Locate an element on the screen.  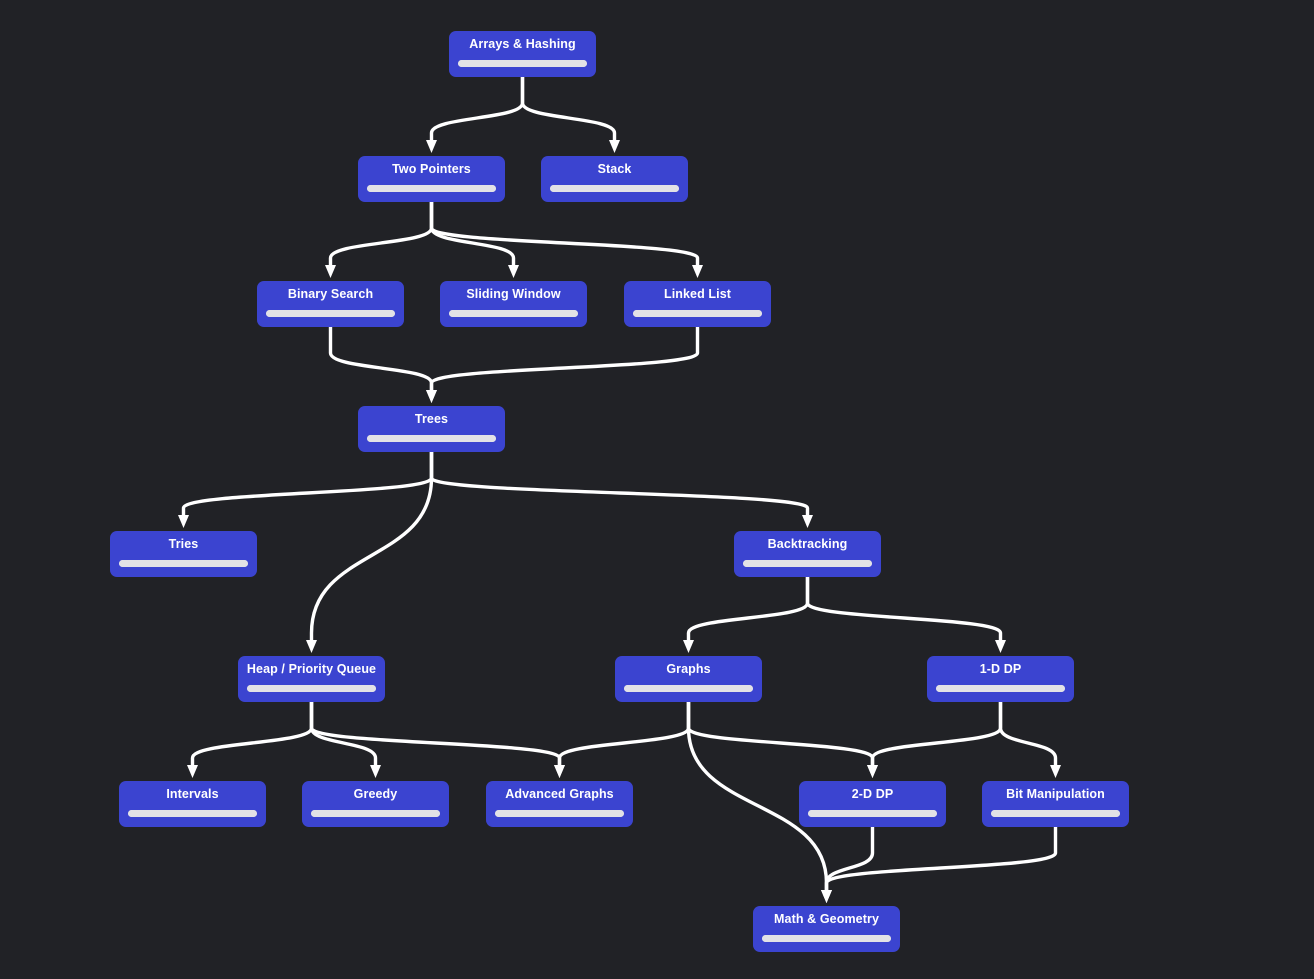
edge-heap-priority-queue-to-greedy is located at coordinates (343, 733).